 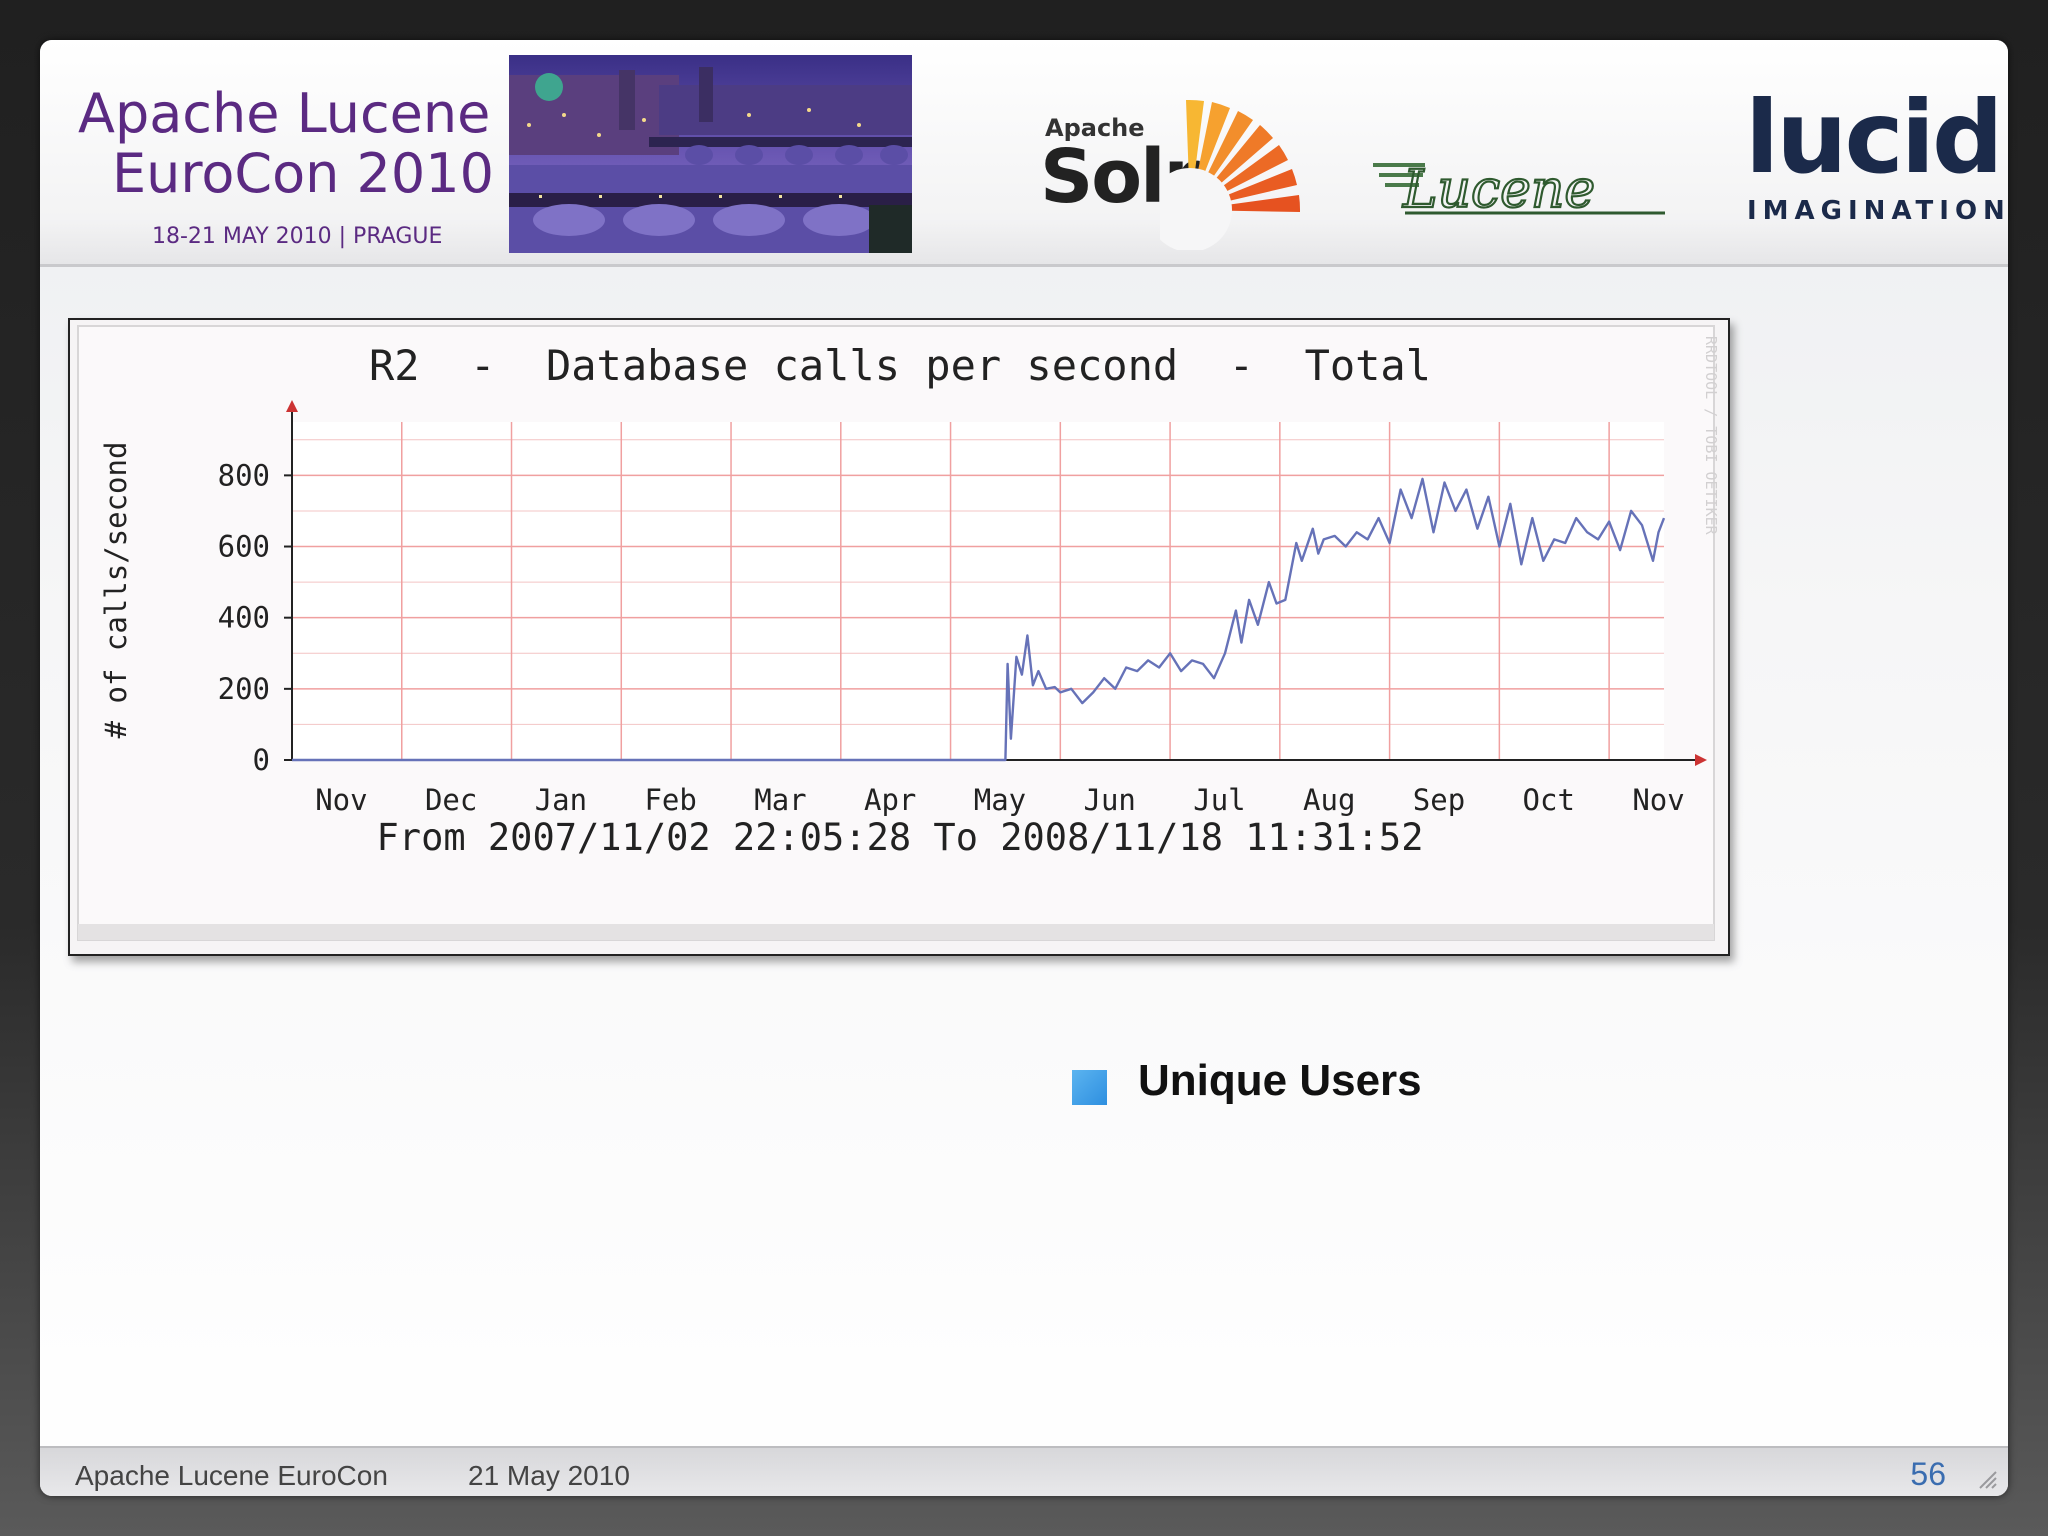 I want to click on x-tick-label: Aug, so click(x=1329, y=800).